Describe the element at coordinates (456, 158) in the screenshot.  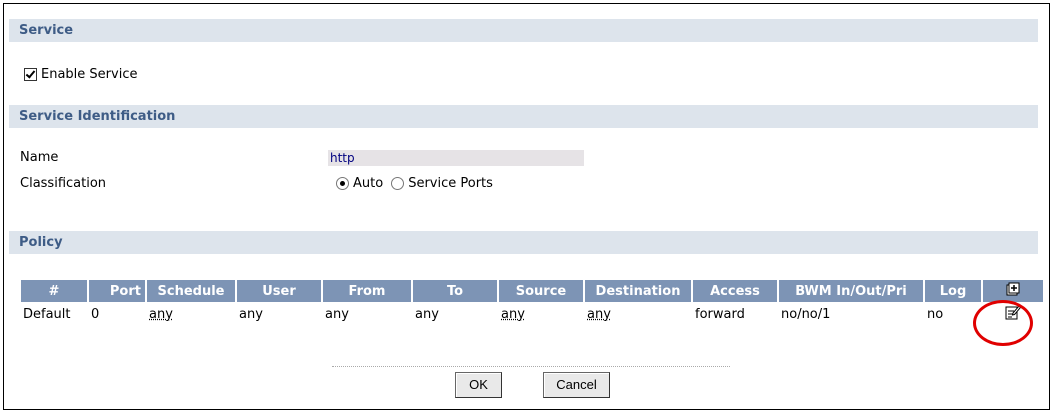
I see `name-field: http` at that location.